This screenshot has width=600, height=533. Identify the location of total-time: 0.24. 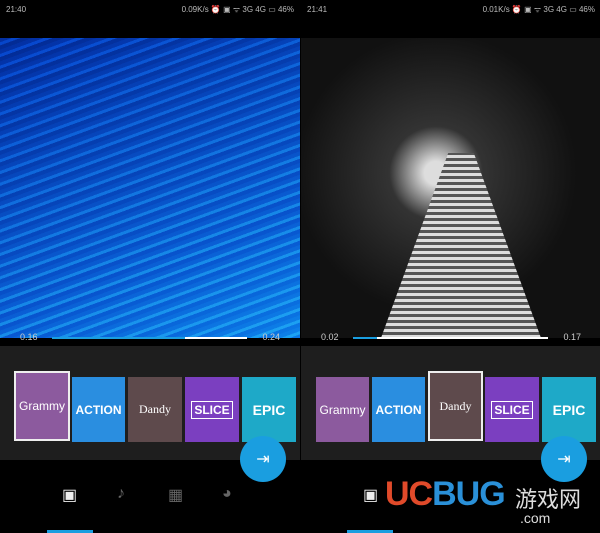
(271, 337).